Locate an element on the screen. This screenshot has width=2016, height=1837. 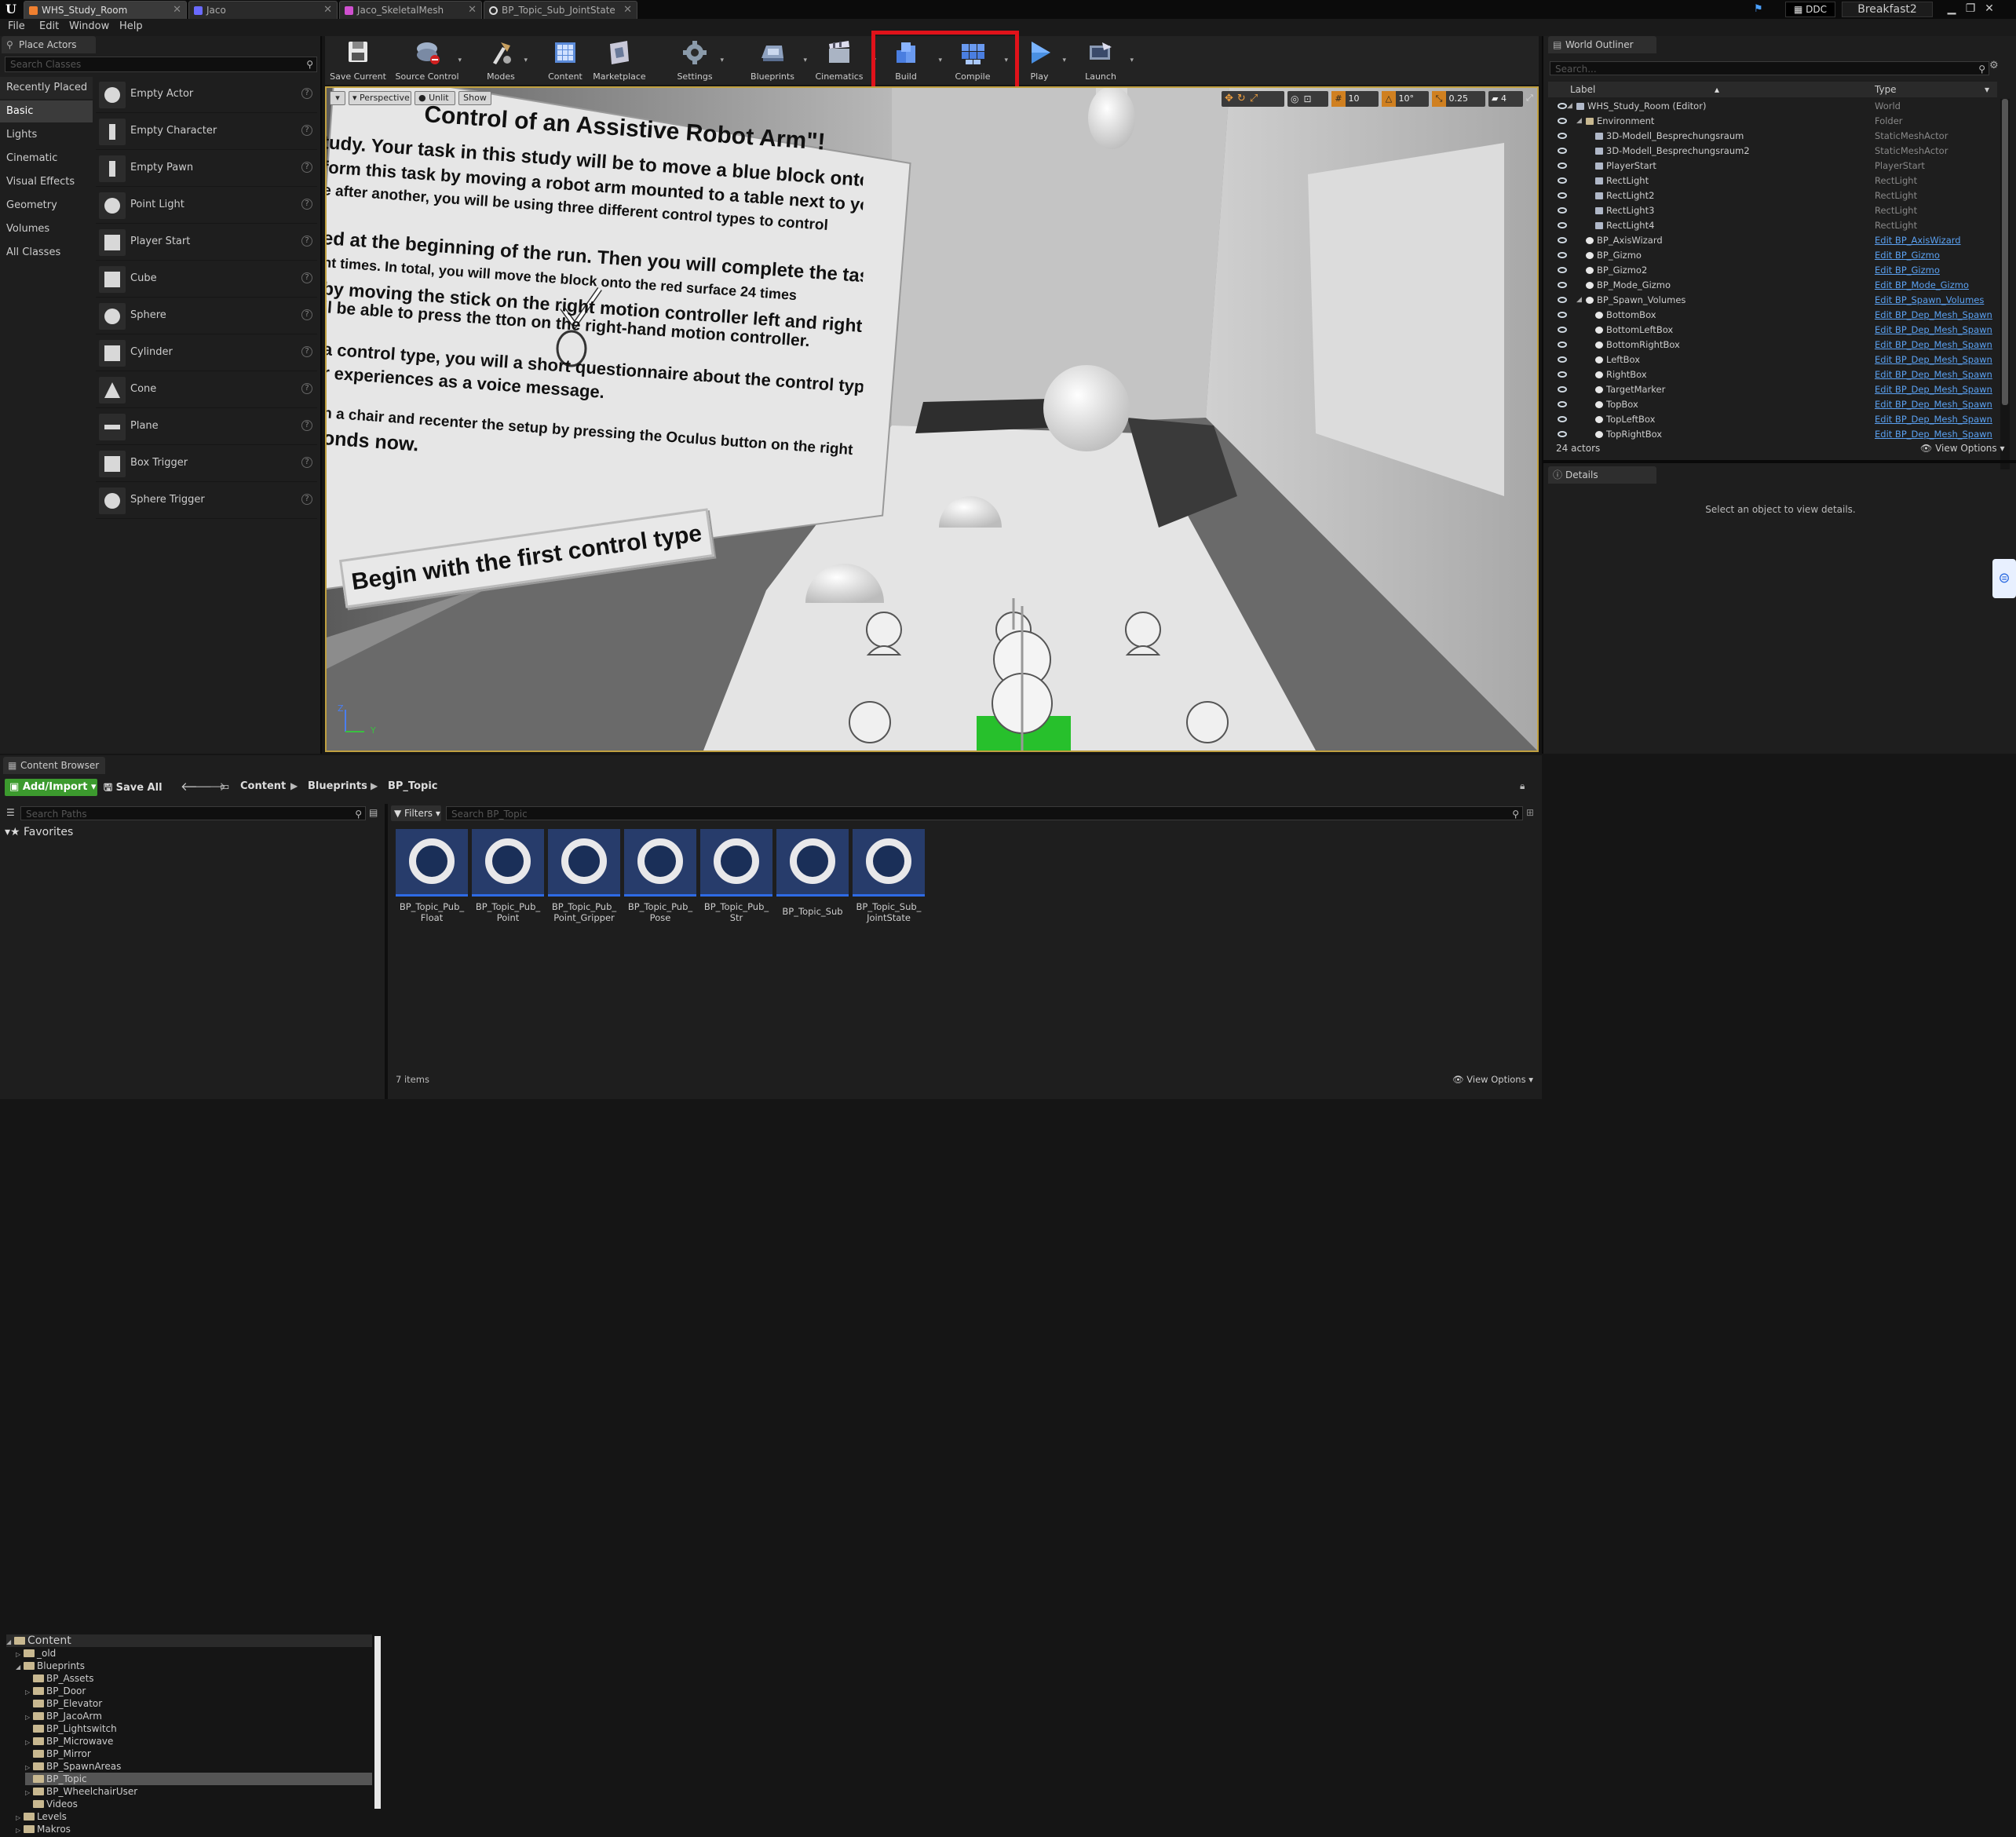
outliner-row: TopLeftBox Edit BP_Dep_Mesh_Spawn is located at coordinates (1777, 419).